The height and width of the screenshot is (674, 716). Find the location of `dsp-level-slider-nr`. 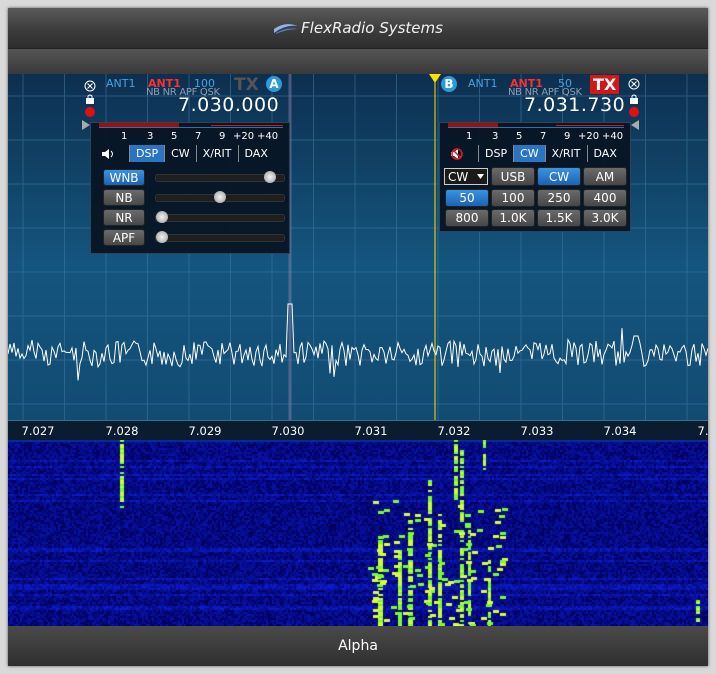

dsp-level-slider-nr is located at coordinates (220, 217).